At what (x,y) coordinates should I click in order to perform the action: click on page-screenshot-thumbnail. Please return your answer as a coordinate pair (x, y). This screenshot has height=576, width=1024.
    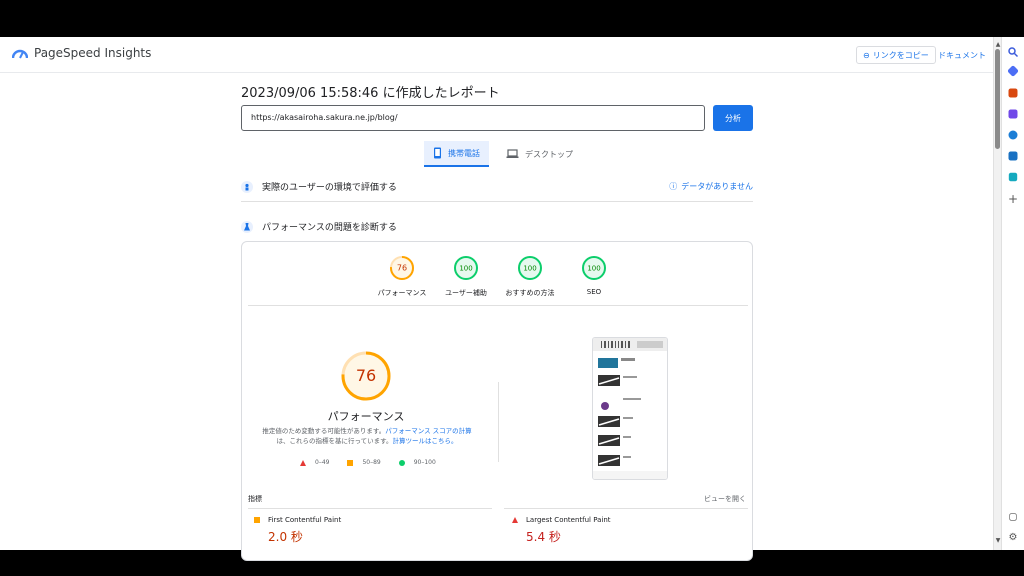
    Looking at the image, I should click on (630, 408).